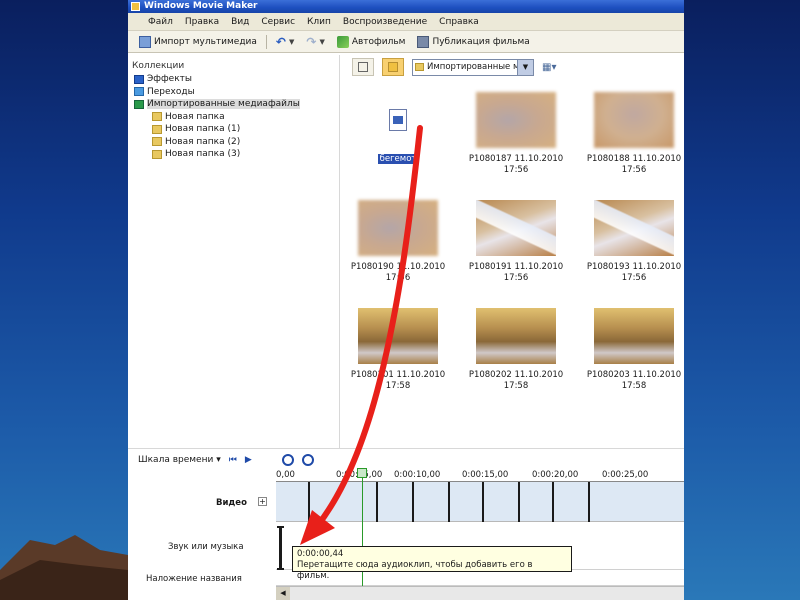 The height and width of the screenshot is (600, 800). I want to click on collection-select-value: Импортированные м, so click(473, 67).